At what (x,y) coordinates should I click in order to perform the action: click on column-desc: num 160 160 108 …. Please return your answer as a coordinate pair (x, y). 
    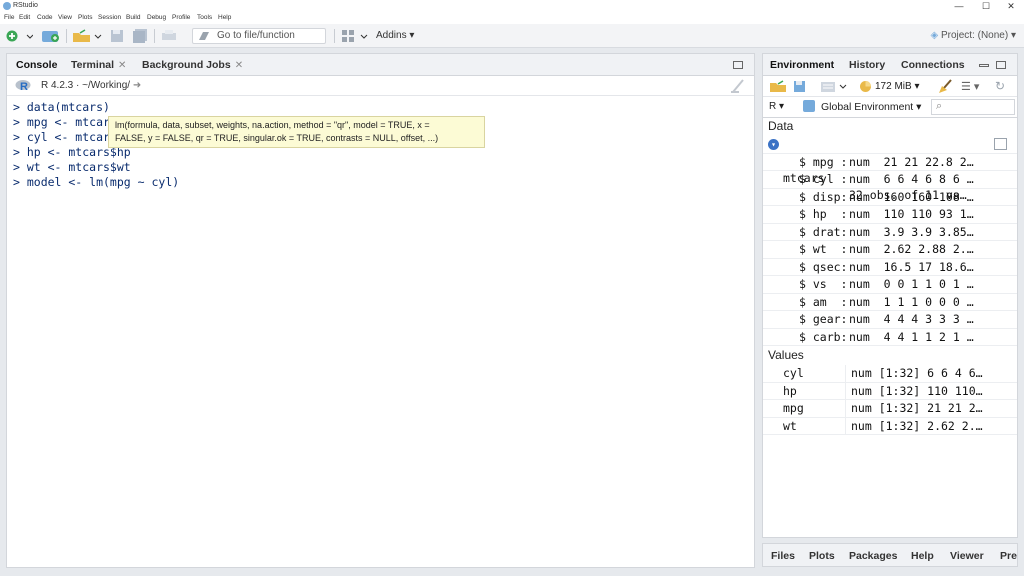
    Looking at the image, I should click on (911, 196).